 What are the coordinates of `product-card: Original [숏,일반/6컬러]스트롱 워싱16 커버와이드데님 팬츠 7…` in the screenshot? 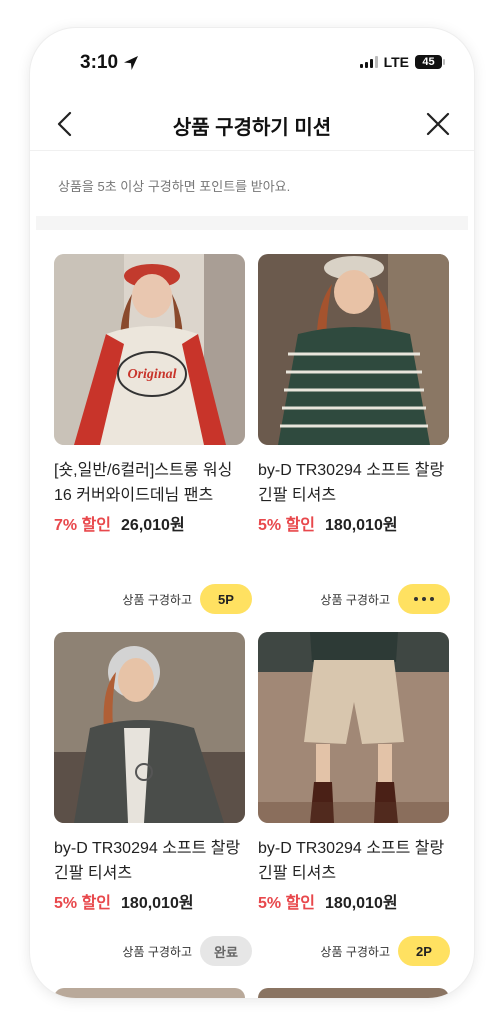 It's located at (149, 394).